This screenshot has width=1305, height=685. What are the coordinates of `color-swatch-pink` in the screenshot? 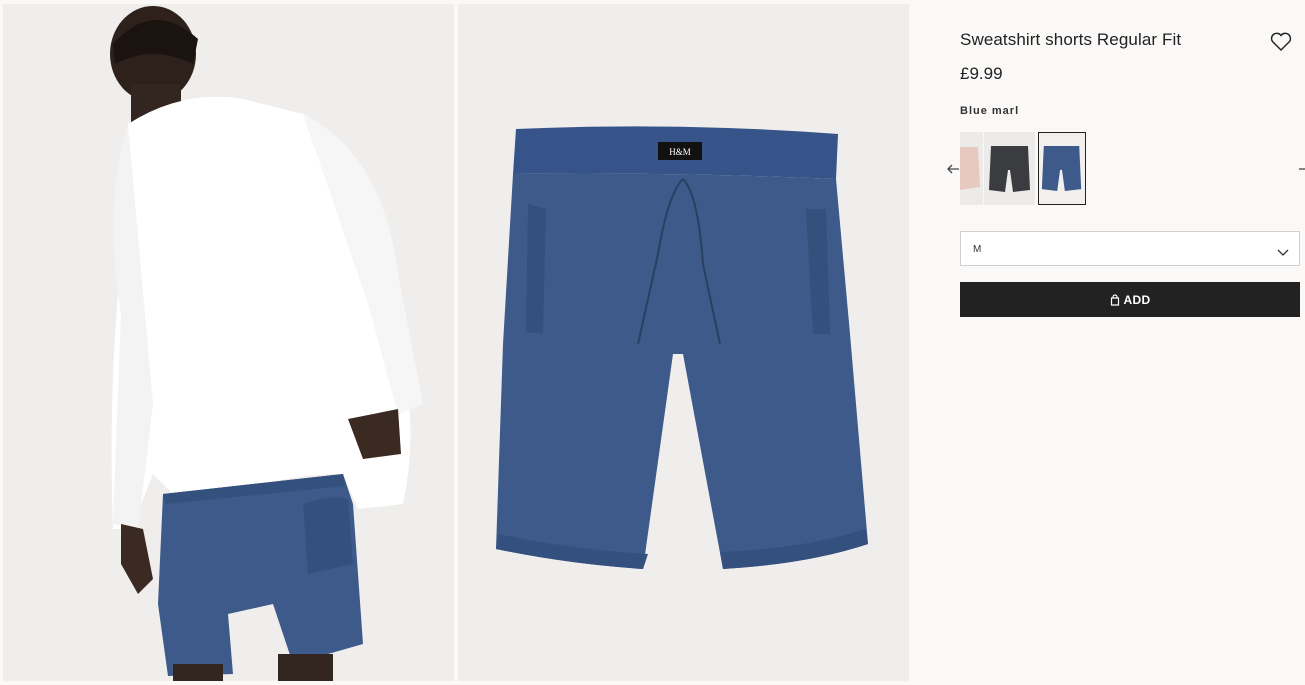 It's located at (971, 168).